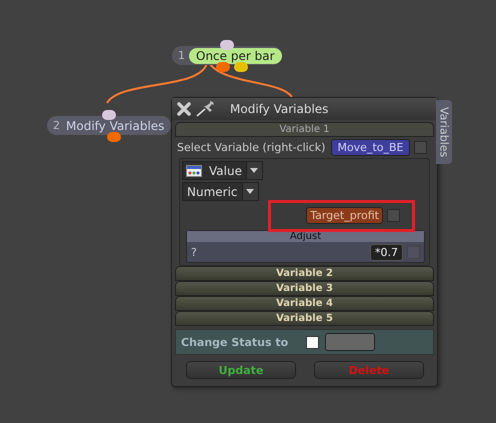 Image resolution: width=496 pixels, height=423 pixels. I want to click on node-label: Once per bar, so click(235, 56).